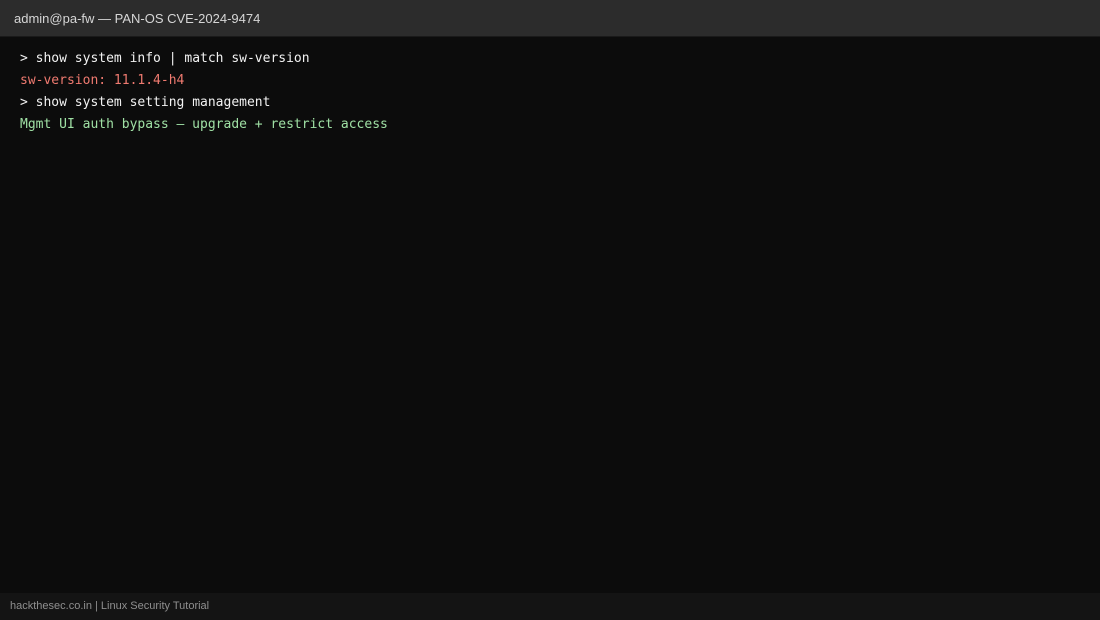  I want to click on title-bar: admin@pa-fw — PAN-OS CVE-2024-9474, so click(550, 18).